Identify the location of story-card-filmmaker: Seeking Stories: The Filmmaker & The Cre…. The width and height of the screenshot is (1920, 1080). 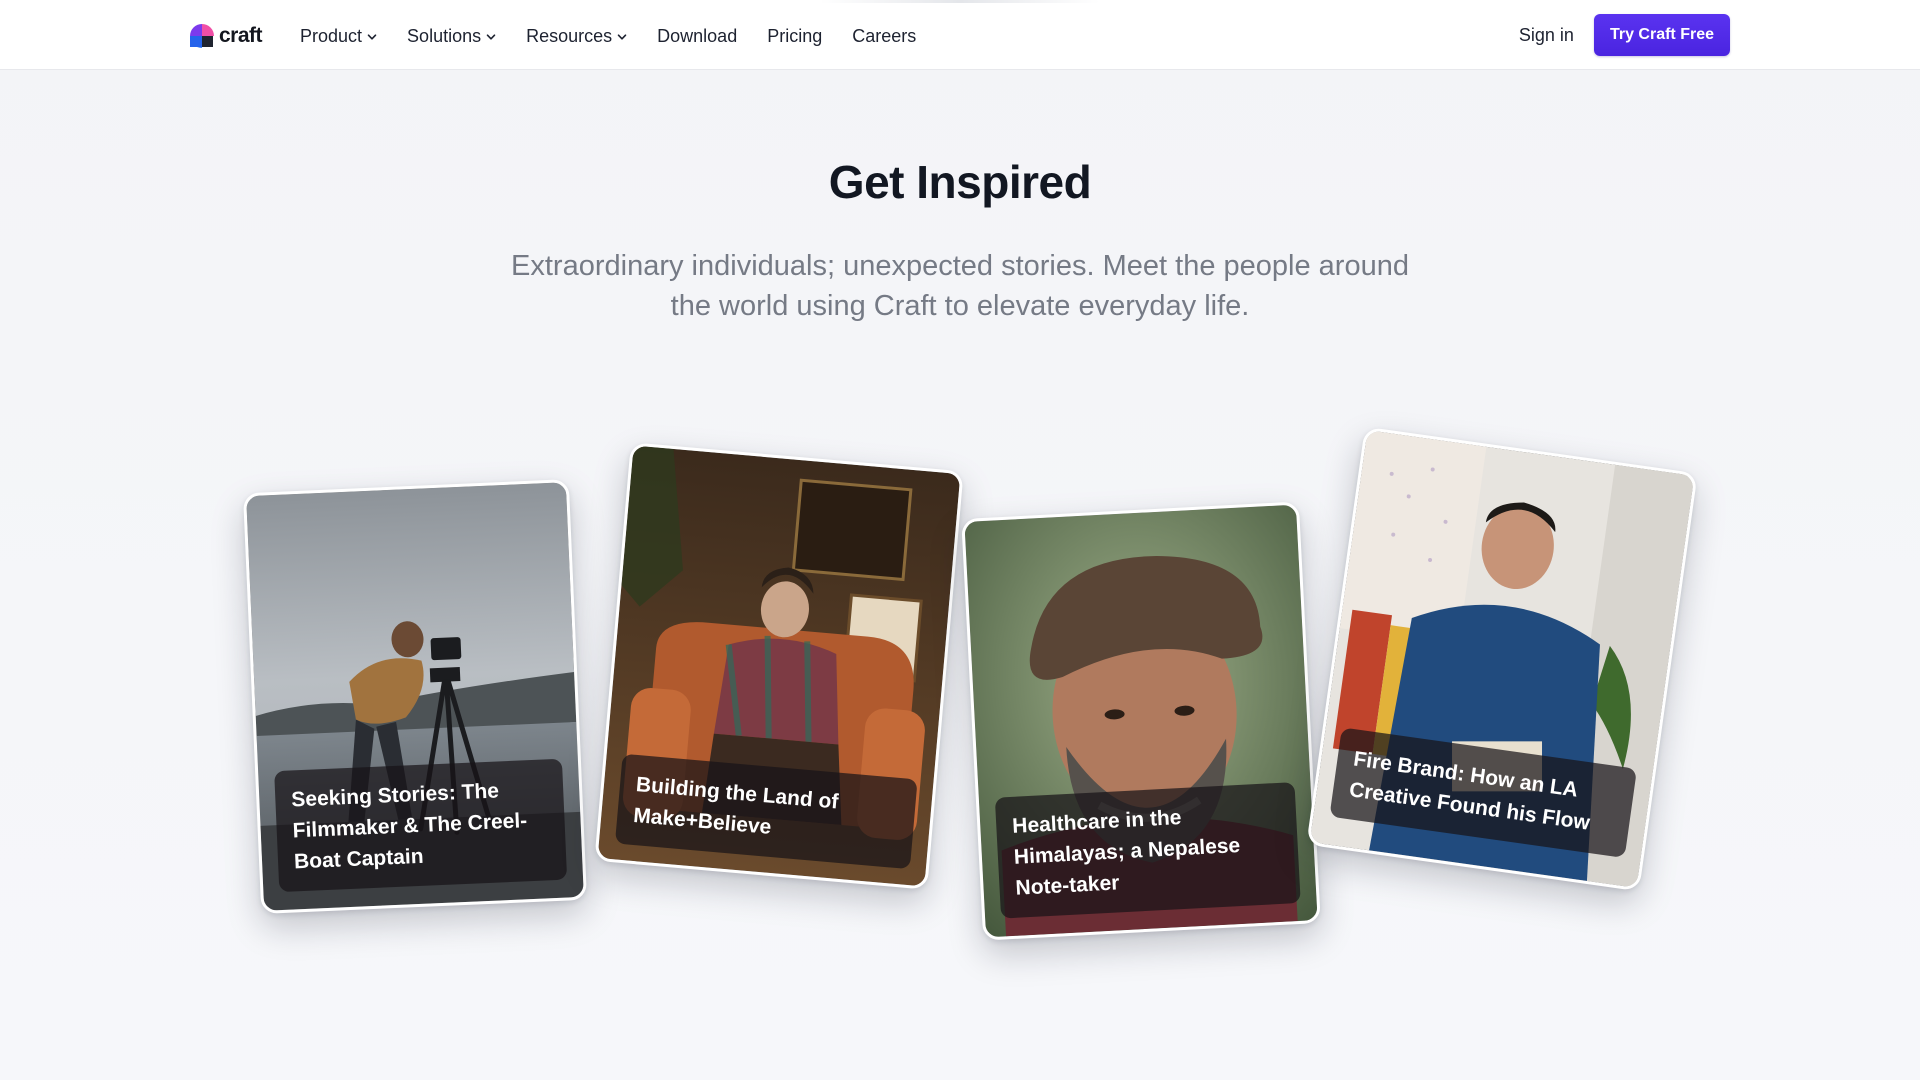
(415, 696).